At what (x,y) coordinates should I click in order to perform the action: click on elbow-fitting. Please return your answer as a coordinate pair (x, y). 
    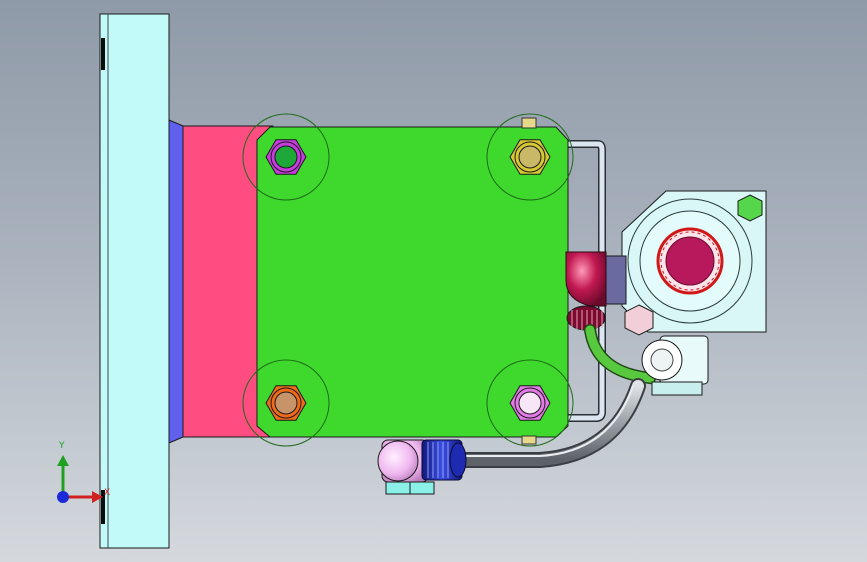
    Looking at the image, I should click on (596, 291).